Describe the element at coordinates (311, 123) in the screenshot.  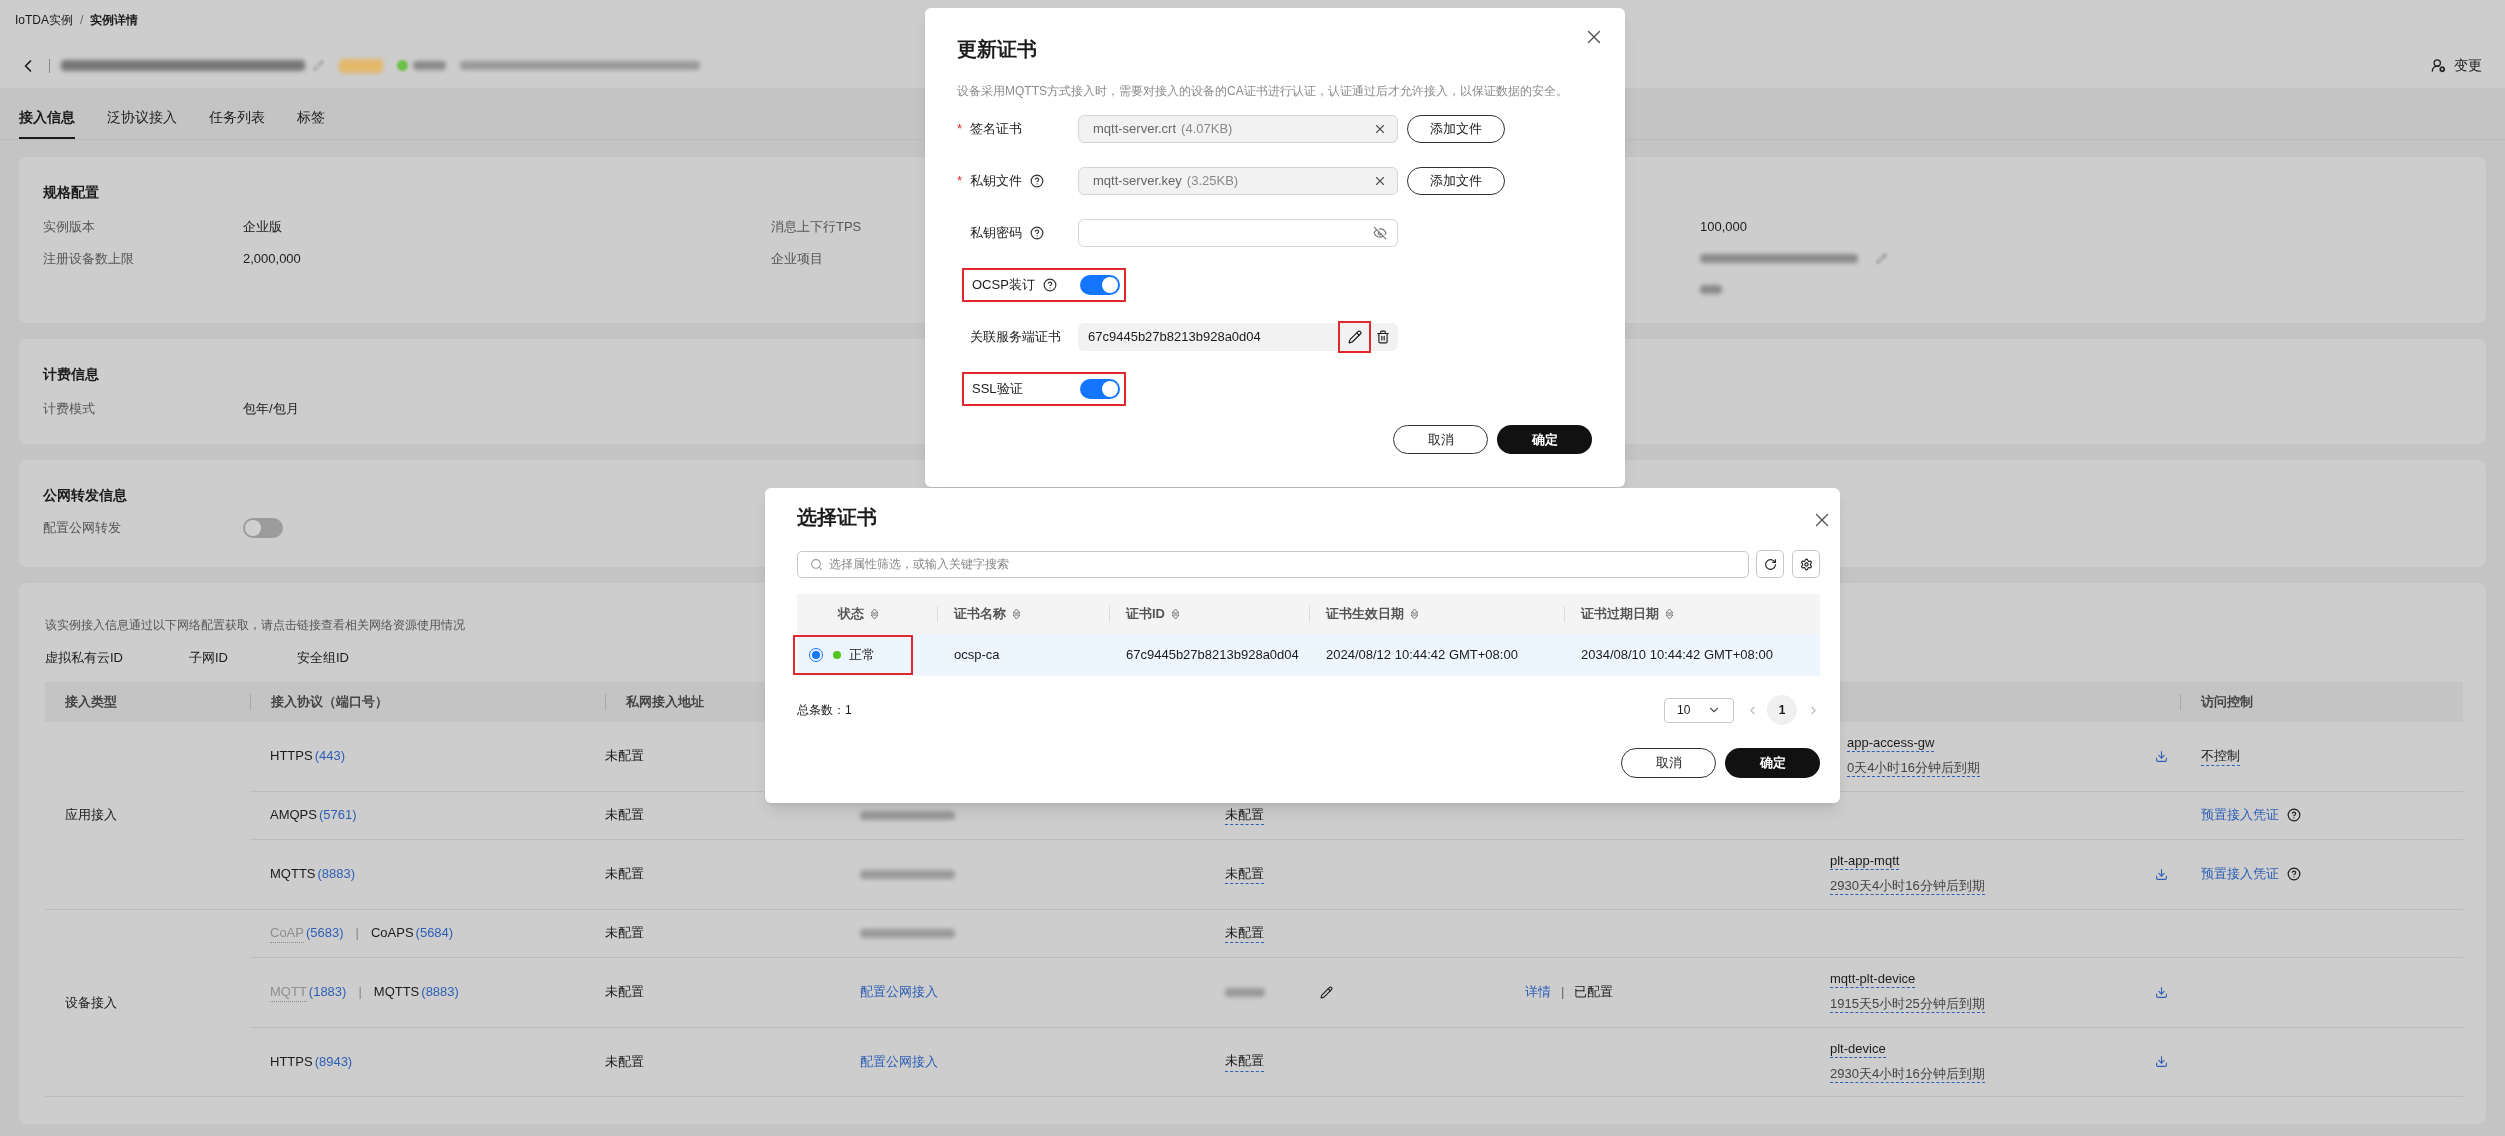
I see `tab: 标签` at that location.